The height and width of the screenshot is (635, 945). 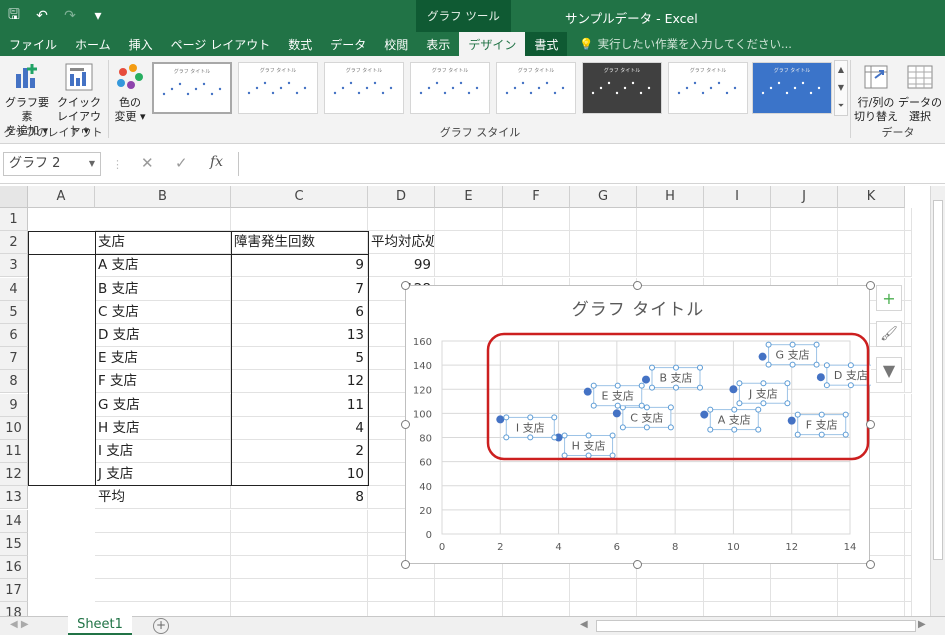 What do you see at coordinates (299, 521) in the screenshot?
I see `cell-B14` at bounding box center [299, 521].